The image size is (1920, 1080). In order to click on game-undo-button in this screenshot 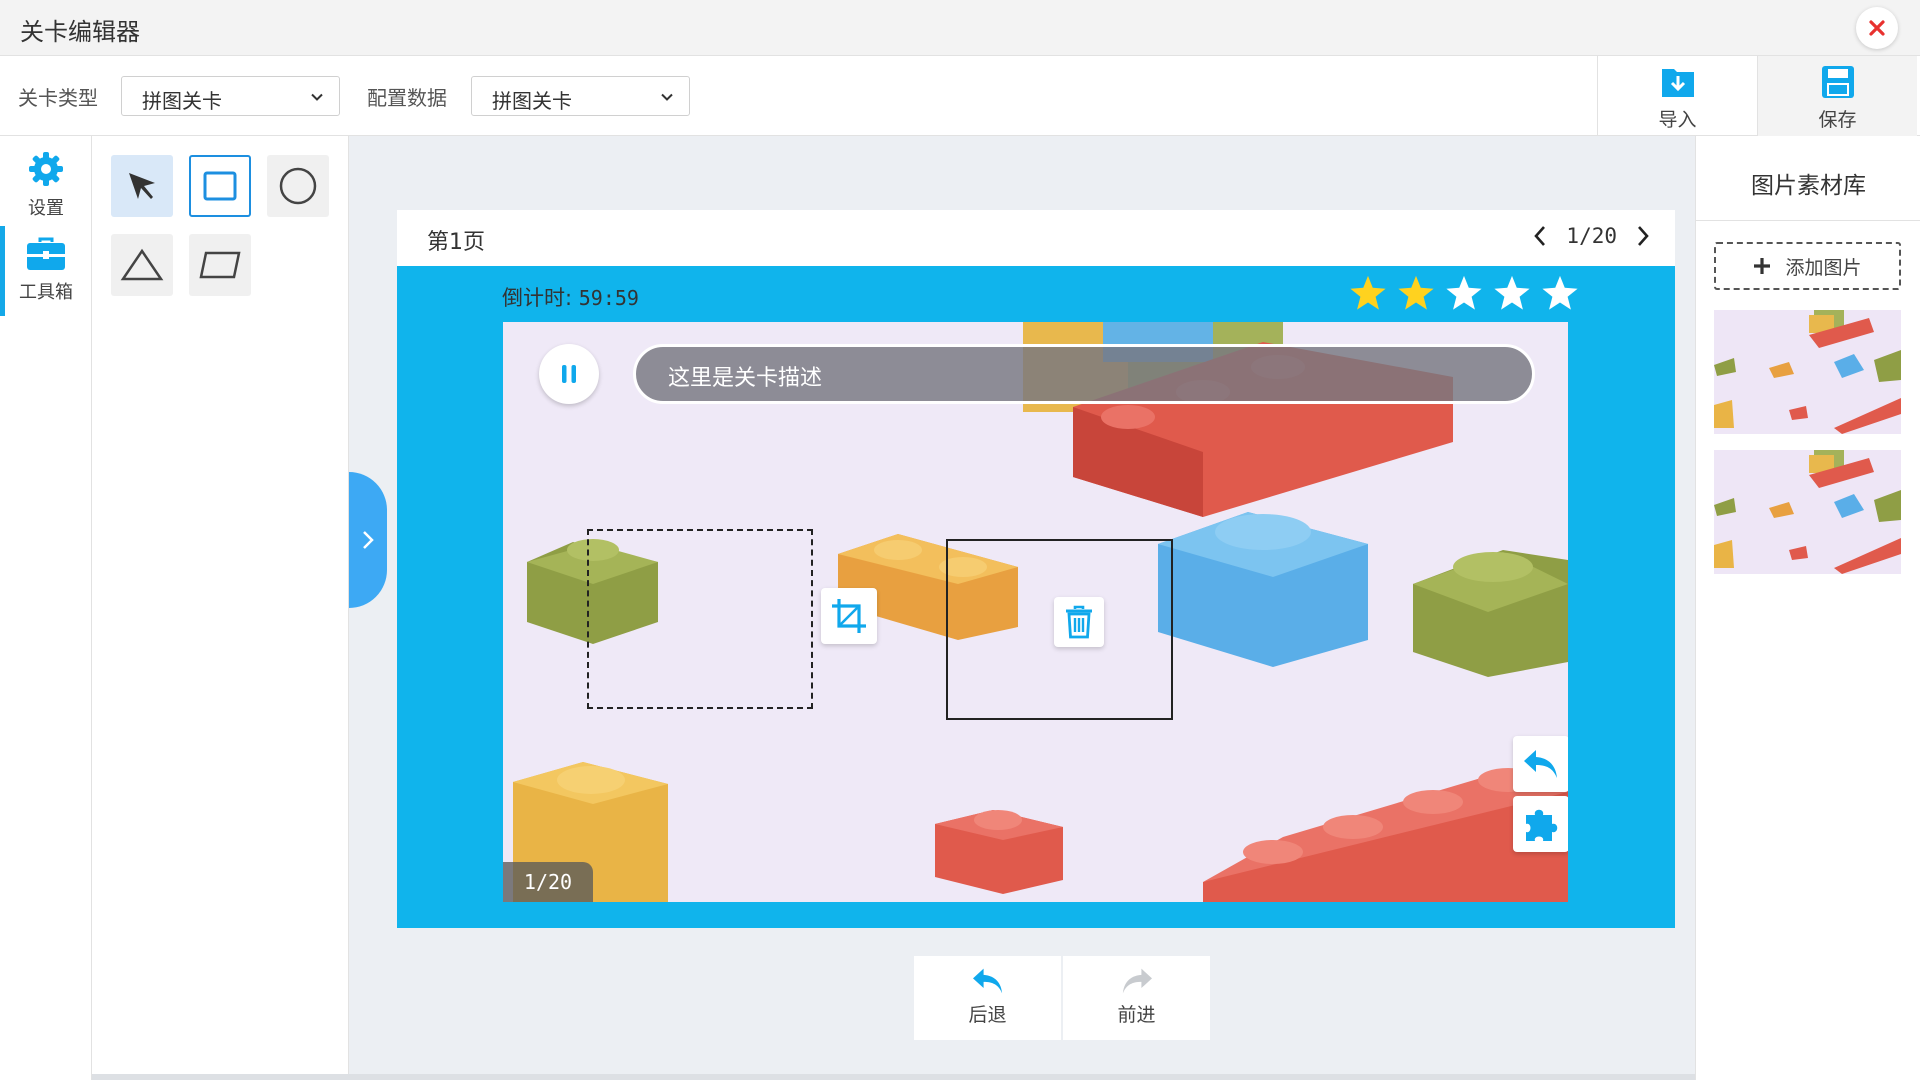, I will do `click(1540, 764)`.